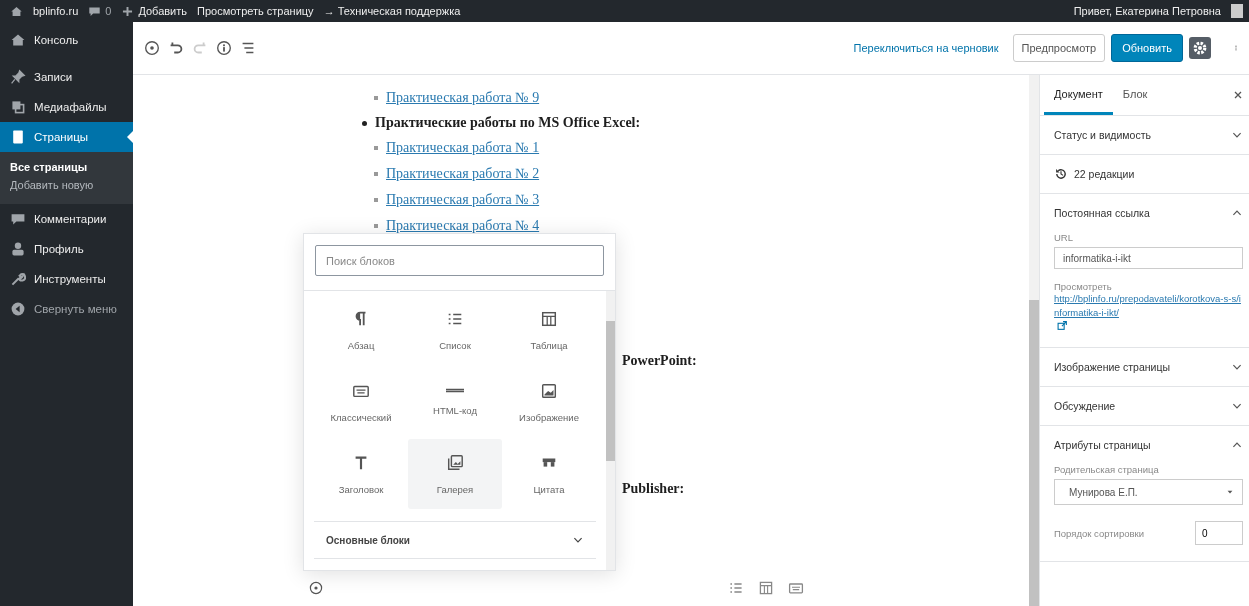  I want to click on revisions-link: 22 редакции, so click(1144, 174).